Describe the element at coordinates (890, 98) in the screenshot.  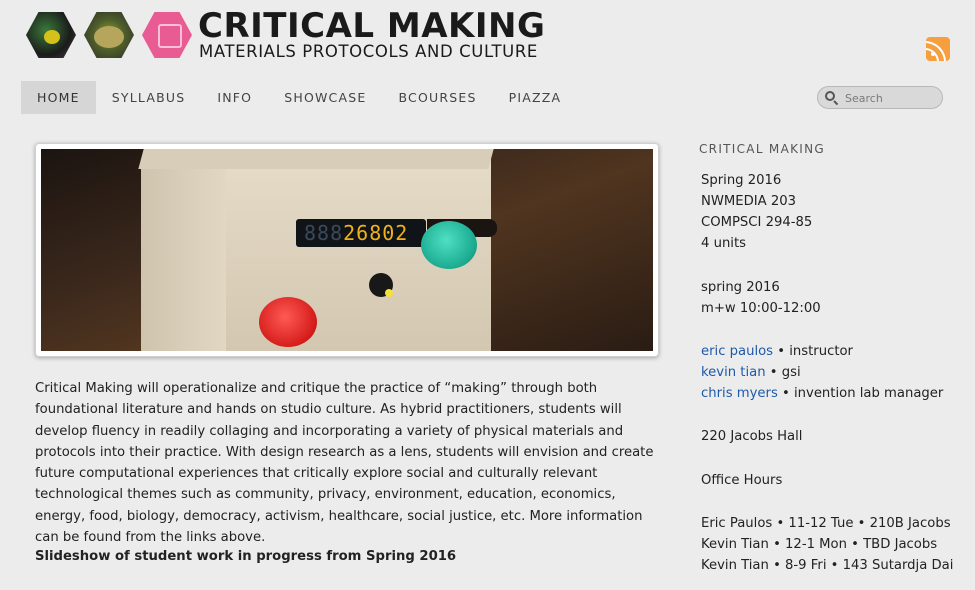
I see `search-input` at that location.